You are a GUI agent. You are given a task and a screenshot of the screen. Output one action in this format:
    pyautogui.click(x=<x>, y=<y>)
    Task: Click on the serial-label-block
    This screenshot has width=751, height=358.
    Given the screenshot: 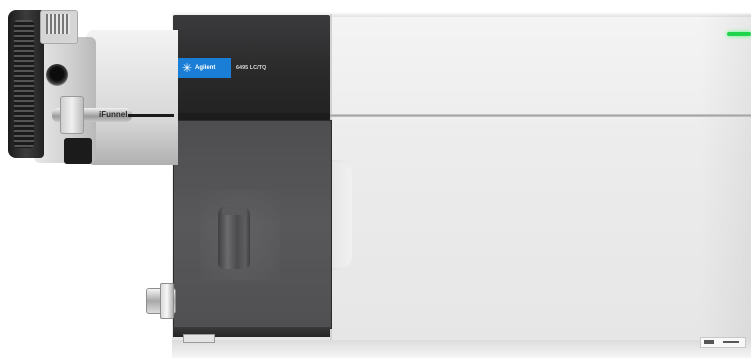 What is the action you would take?
    pyautogui.click(x=709, y=342)
    